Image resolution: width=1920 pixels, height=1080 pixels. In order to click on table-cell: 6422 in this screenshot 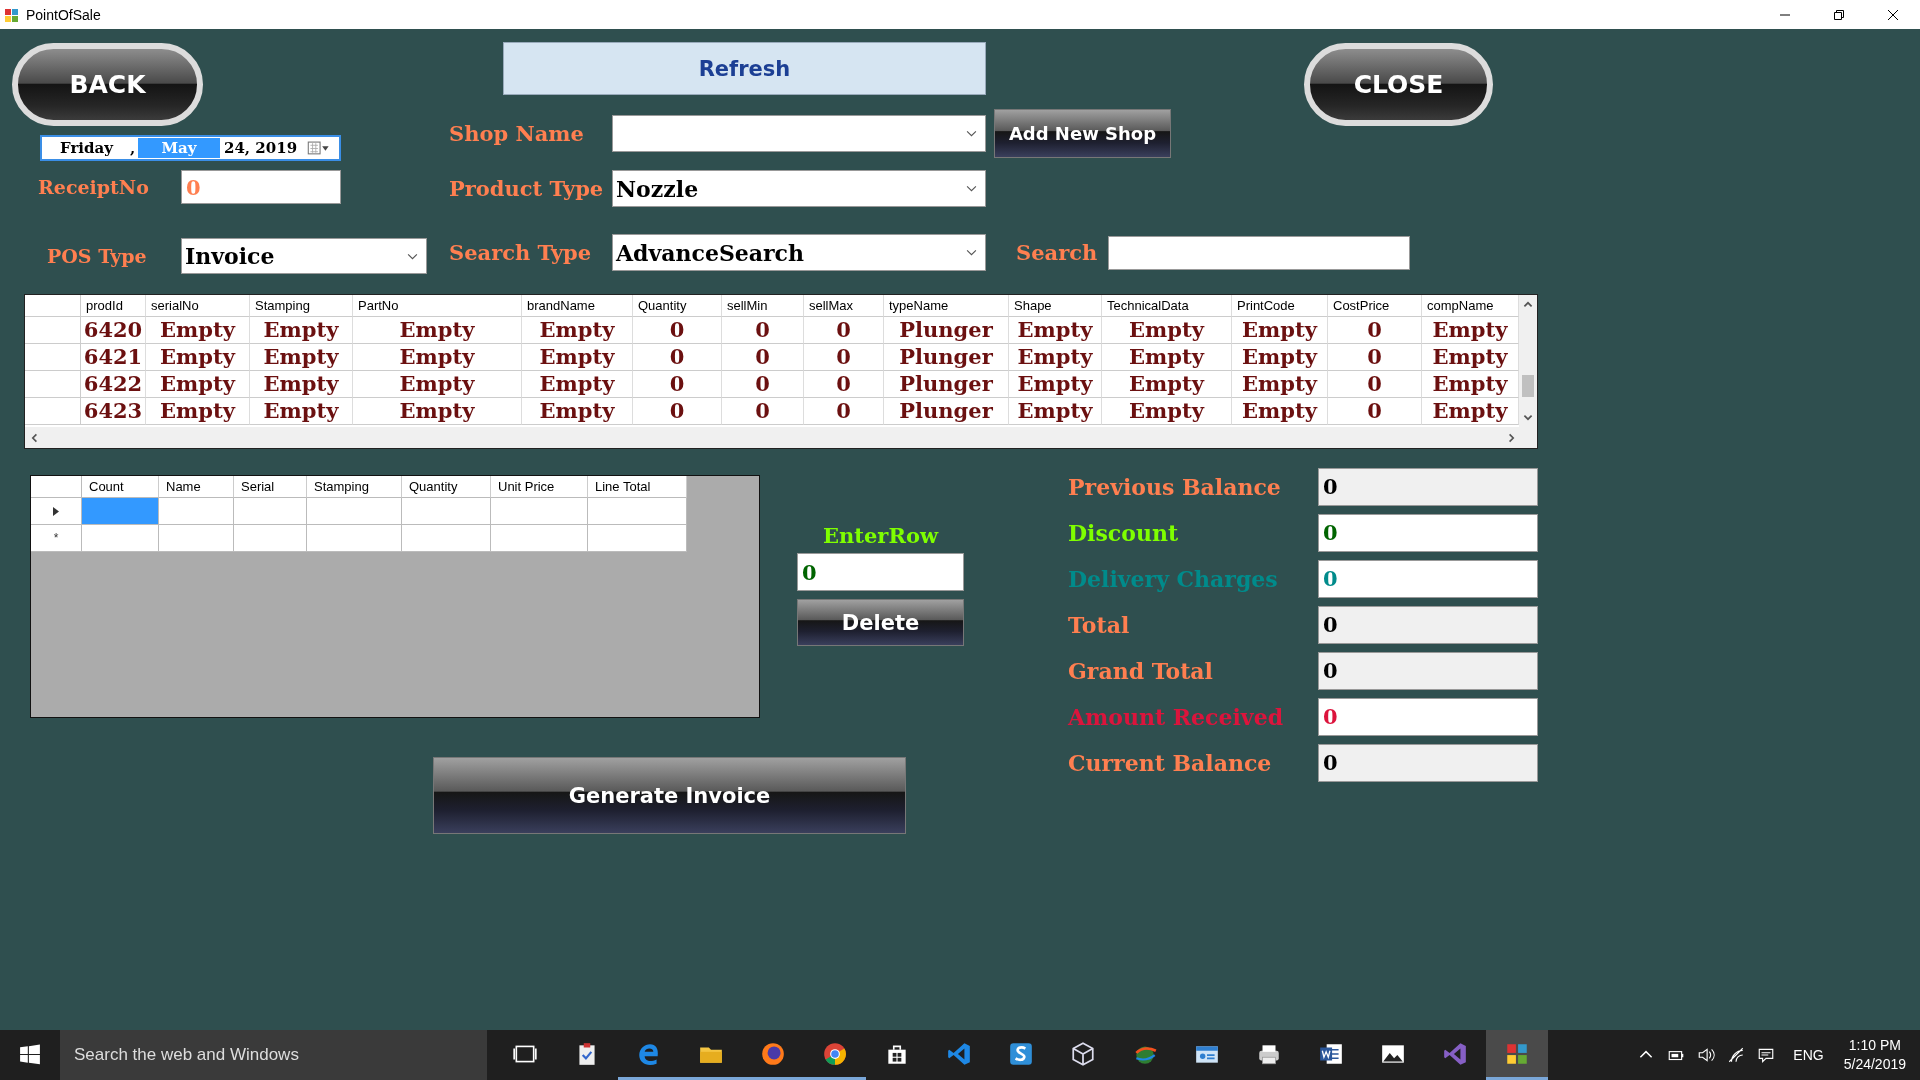, I will do `click(113, 384)`.